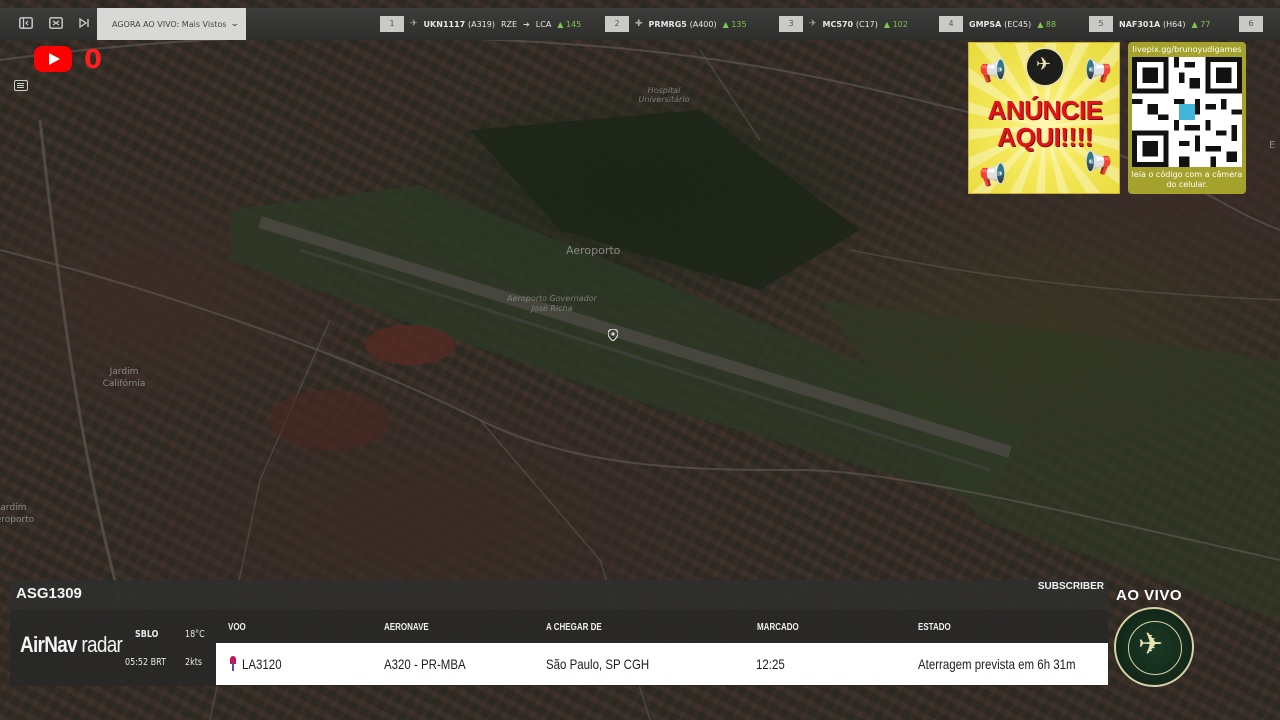  I want to click on top-flight-2: 2 ✚ PRMRG5 (A400) ▲ 135, so click(676, 24).